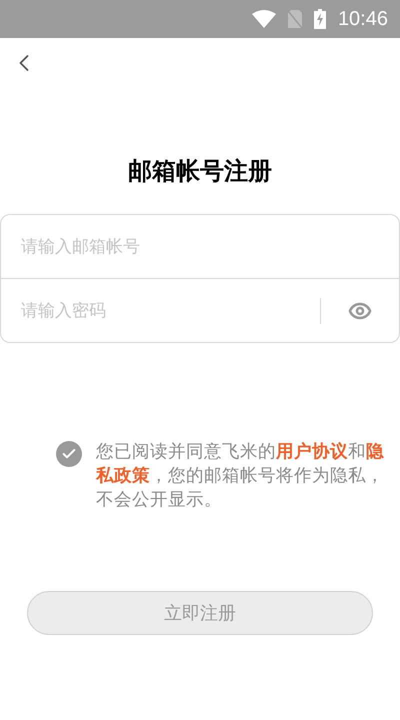 The height and width of the screenshot is (720, 400). Describe the element at coordinates (200, 246) in the screenshot. I see `email-input: 请输入邮箱帐号` at that location.